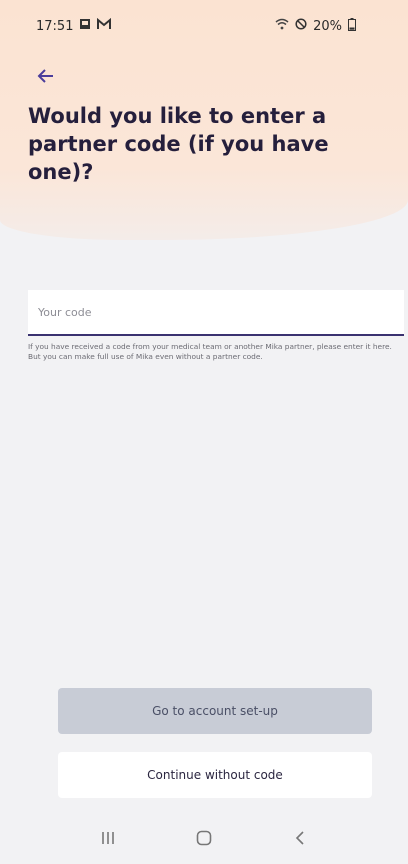 Image resolution: width=408 pixels, height=864 pixels. I want to click on do-not-disturb-icon, so click(301, 26).